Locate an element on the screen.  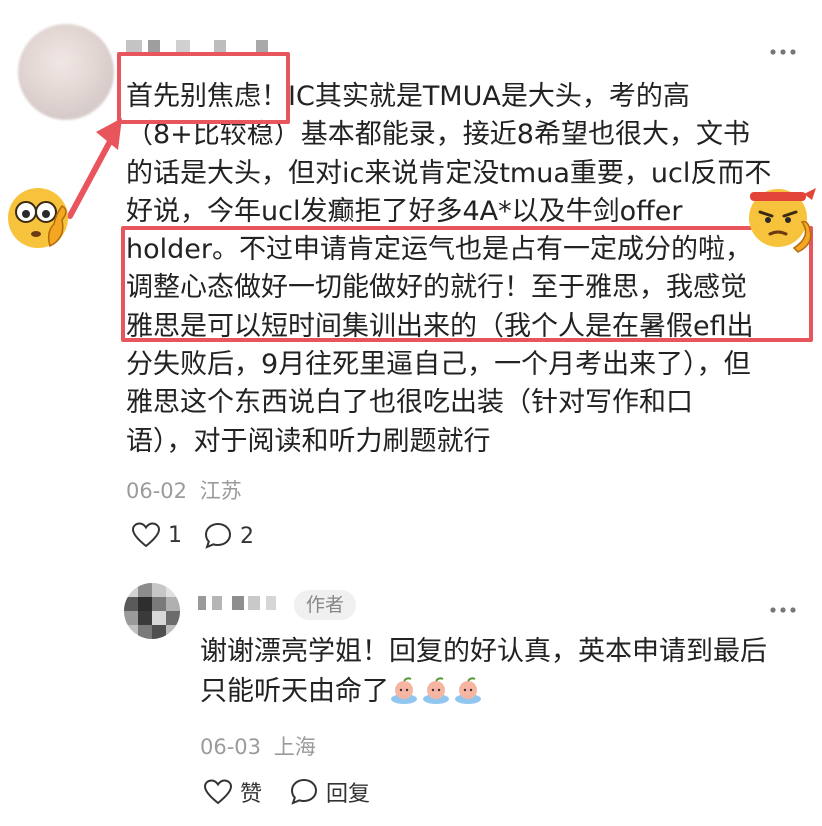
reply-count: 2 is located at coordinates (247, 536).